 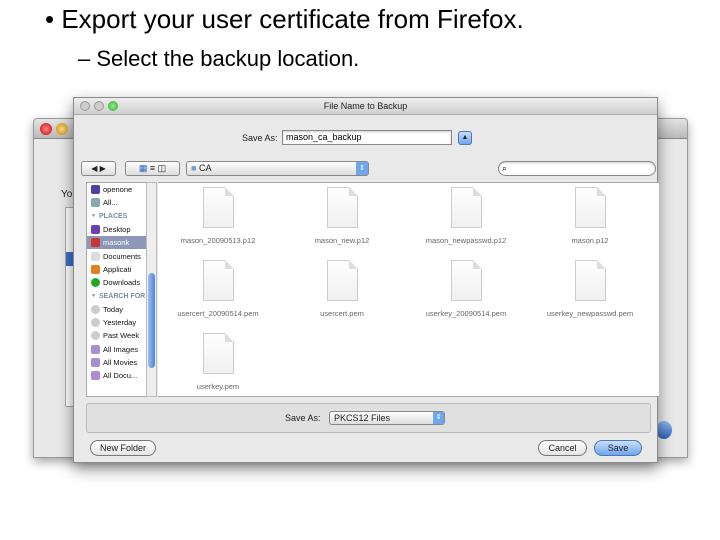 I want to click on new-folder-button: New Folder, so click(x=123, y=448).